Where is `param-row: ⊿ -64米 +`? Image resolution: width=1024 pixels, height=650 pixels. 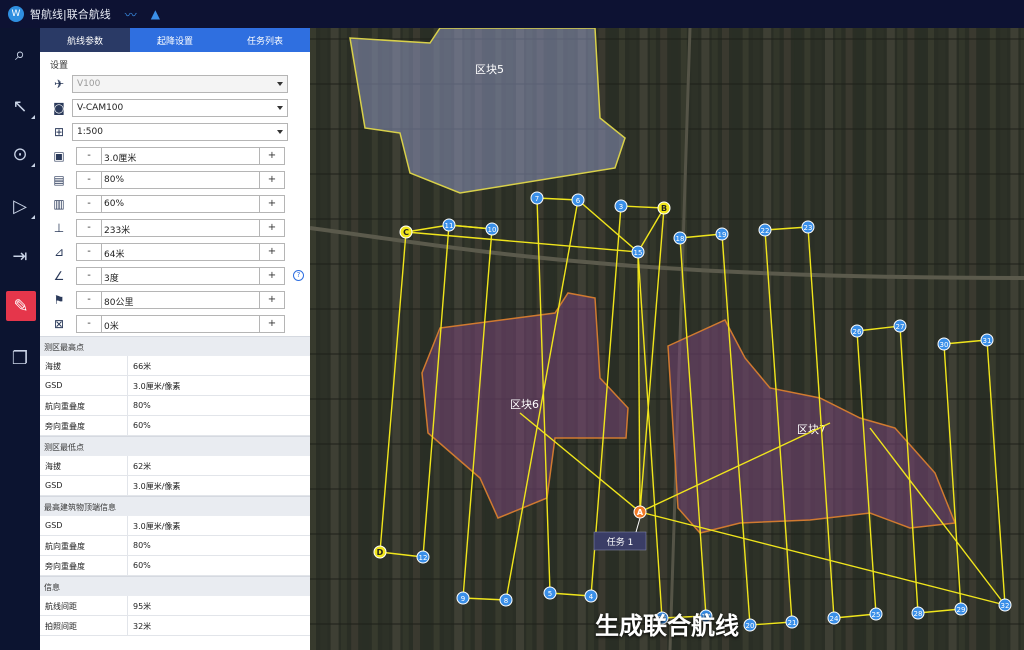 param-row: ⊿ -64米 + is located at coordinates (175, 252).